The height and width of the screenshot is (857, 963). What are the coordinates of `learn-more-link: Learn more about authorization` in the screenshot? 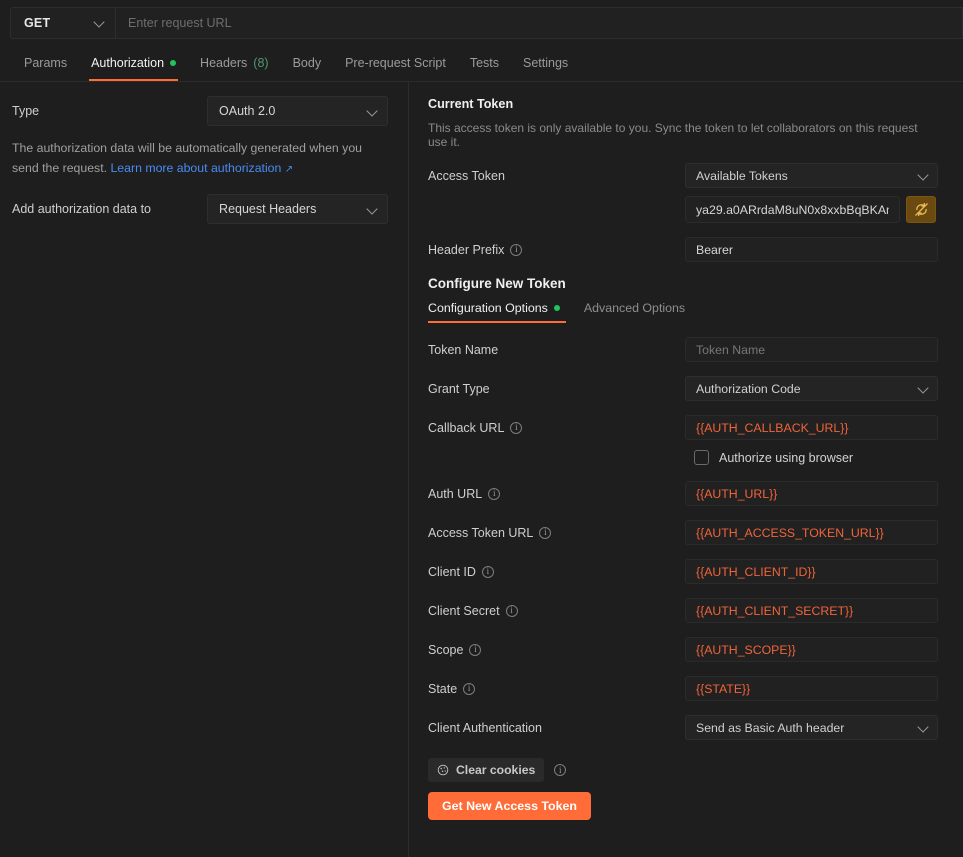 It's located at (195, 168).